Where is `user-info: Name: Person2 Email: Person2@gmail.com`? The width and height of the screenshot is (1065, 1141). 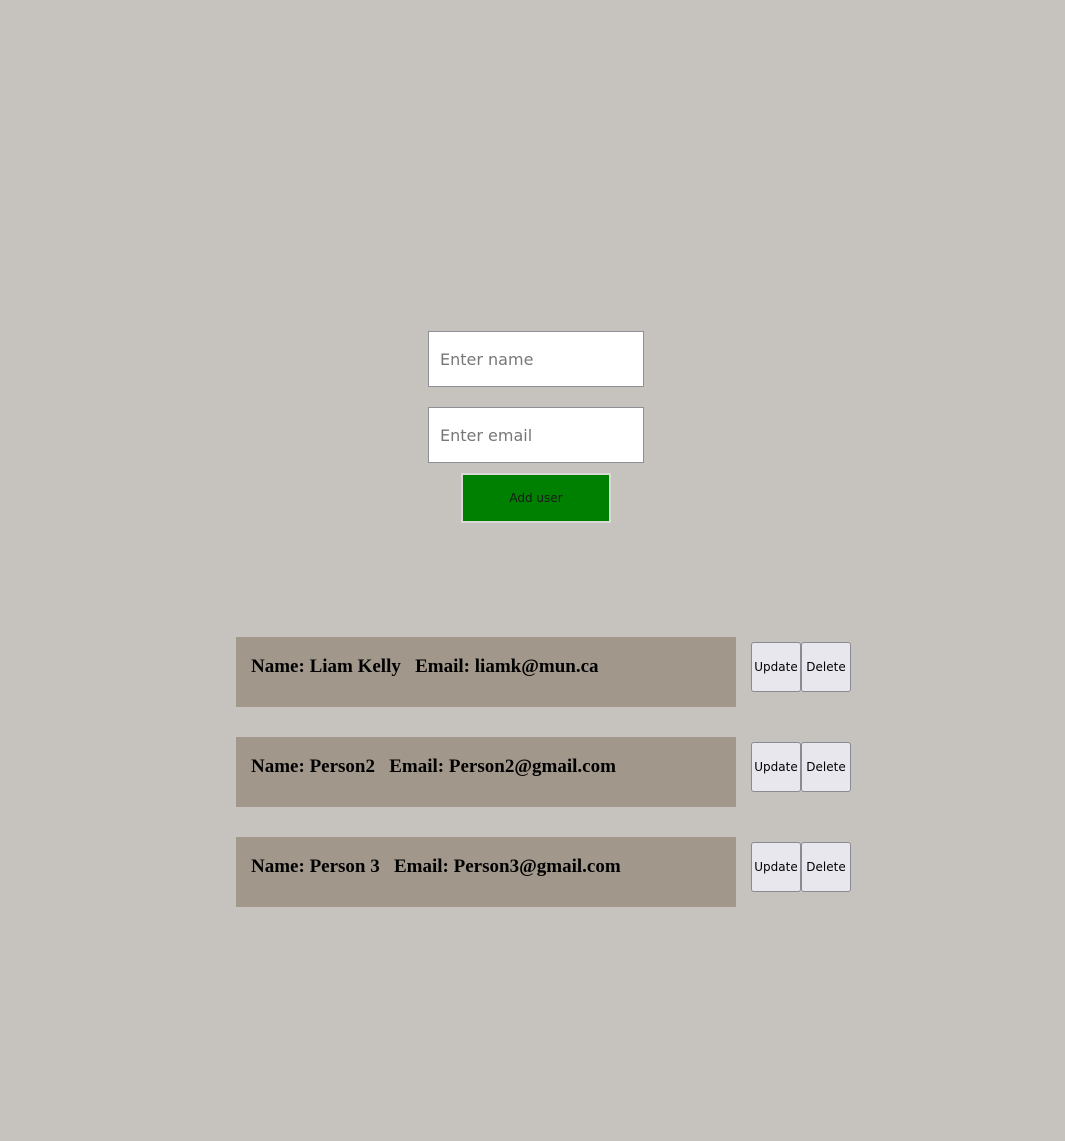
user-info: Name: Person2 Email: Person2@gmail.com is located at coordinates (486, 772).